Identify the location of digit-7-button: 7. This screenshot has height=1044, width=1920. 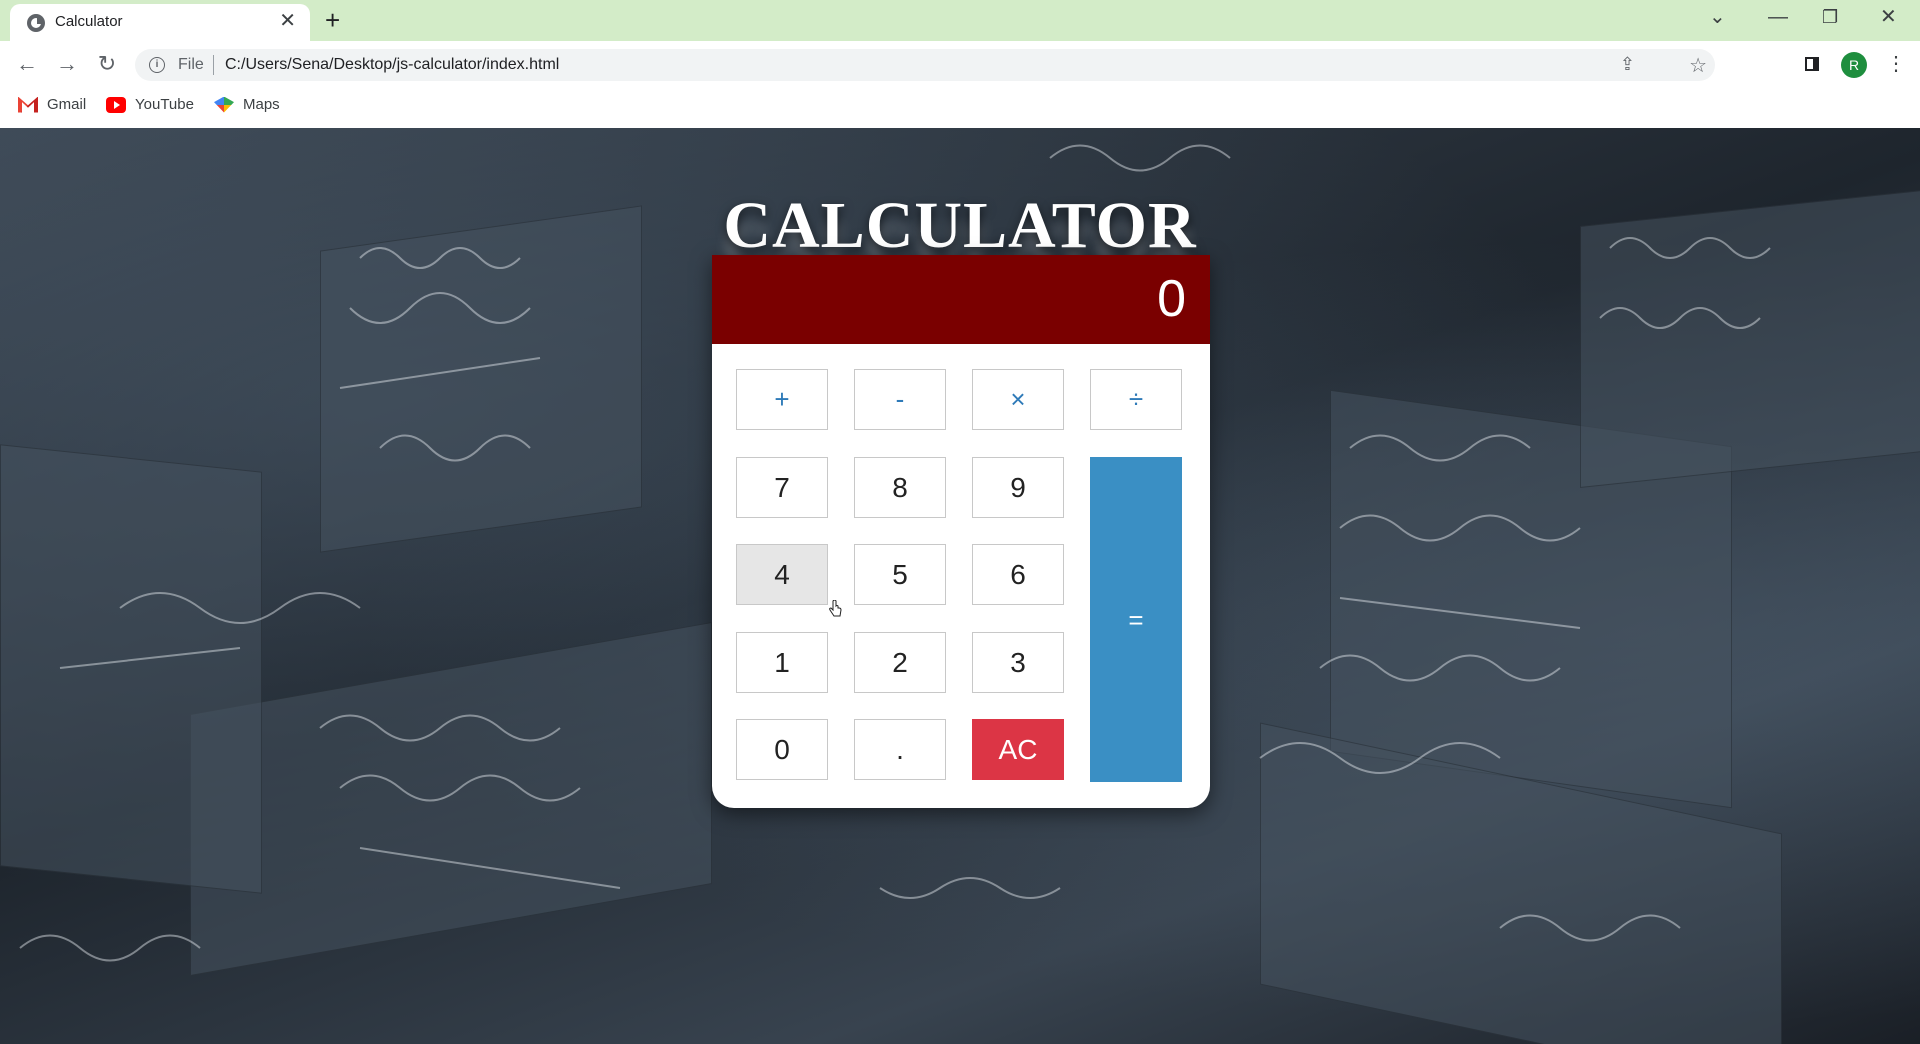
(782, 487).